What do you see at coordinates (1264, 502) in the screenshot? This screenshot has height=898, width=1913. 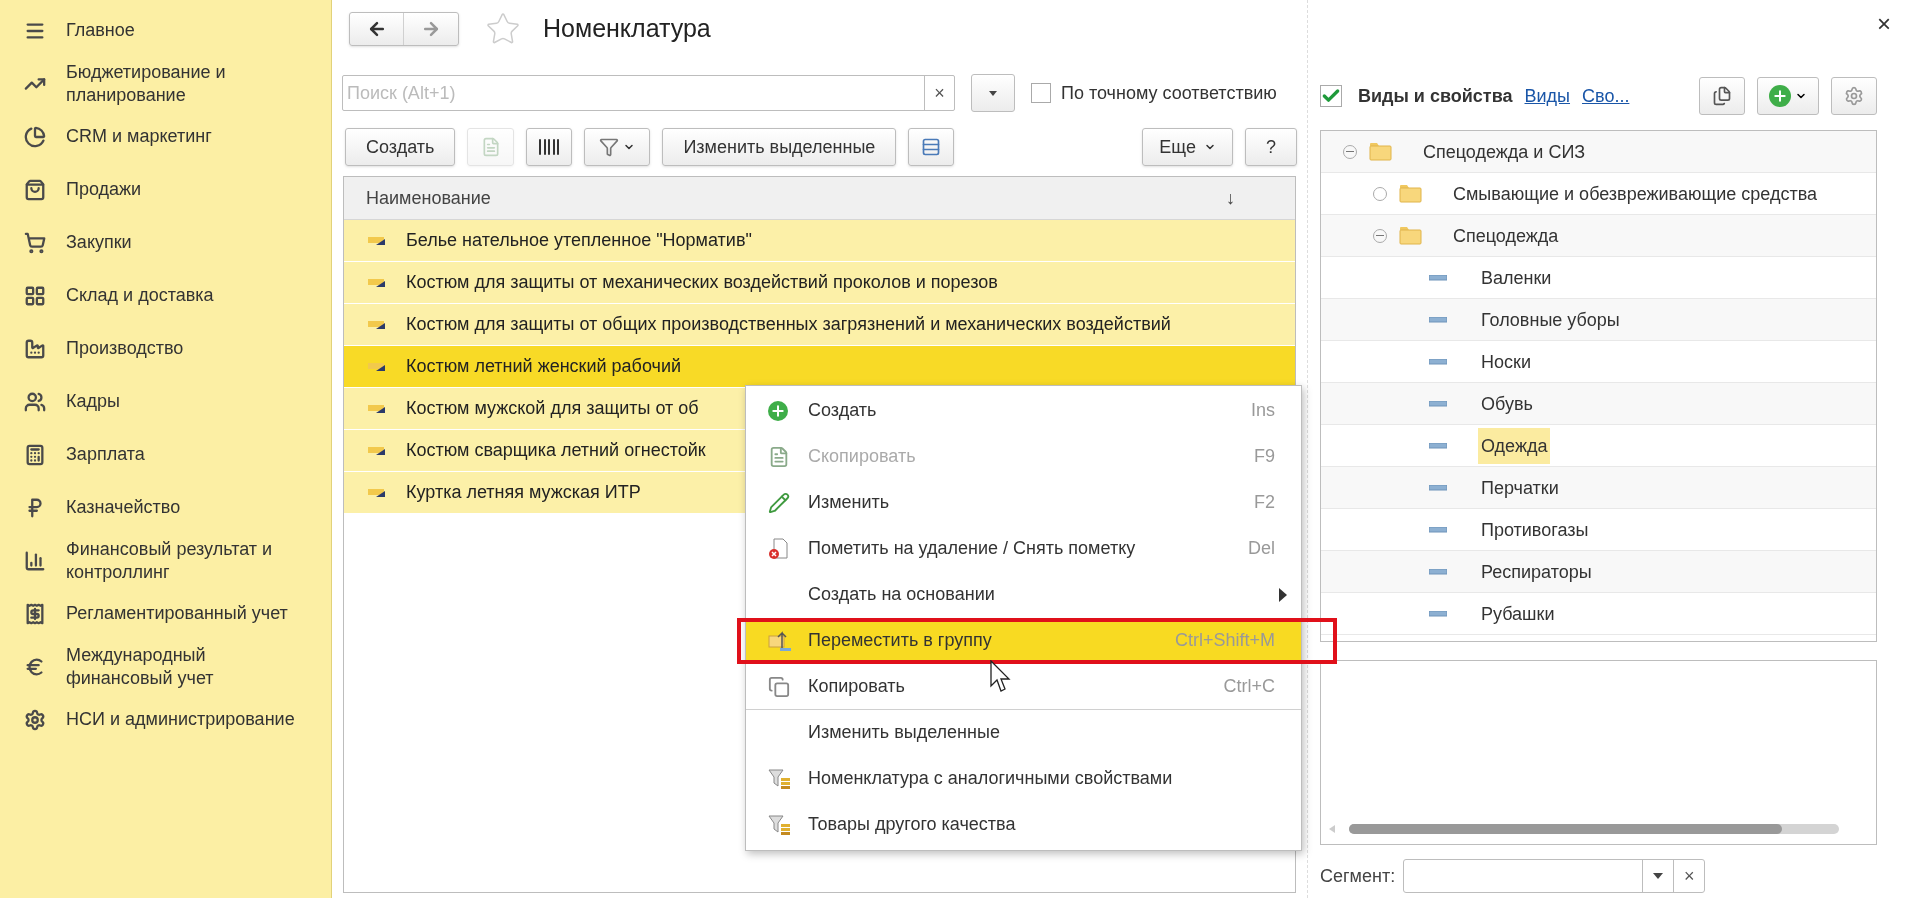 I see `shortcut: F2` at bounding box center [1264, 502].